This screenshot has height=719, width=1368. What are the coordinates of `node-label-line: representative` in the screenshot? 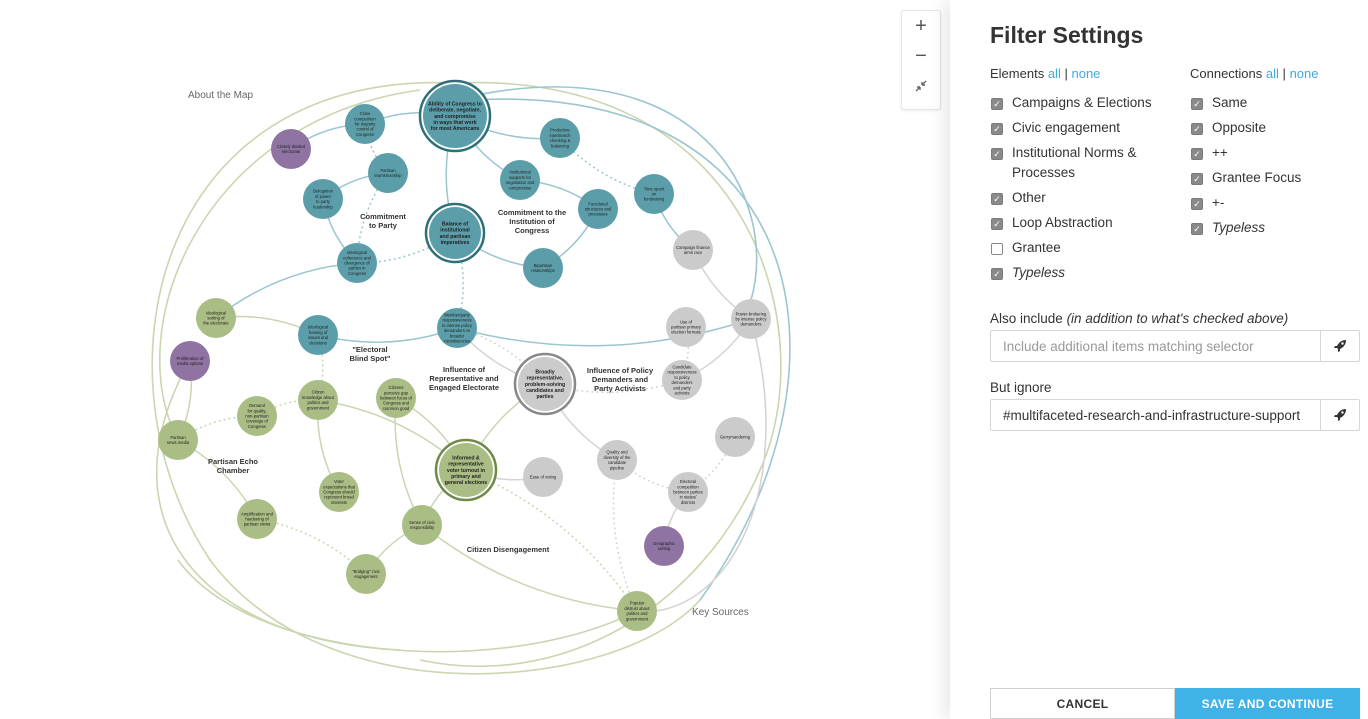 It's located at (466, 465).